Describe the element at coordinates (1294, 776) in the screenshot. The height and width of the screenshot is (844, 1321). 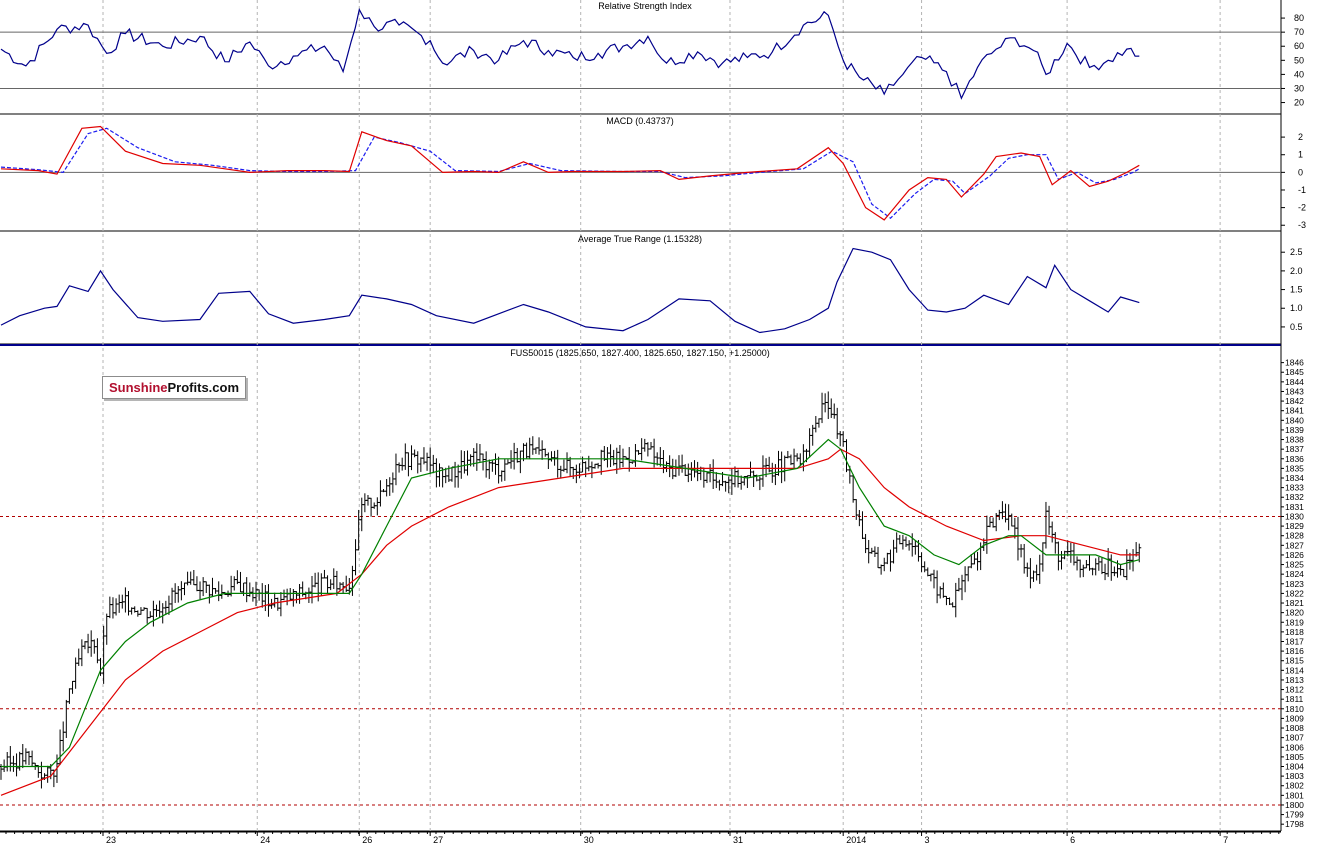
I see `price-y-tick-label: 1803` at that location.